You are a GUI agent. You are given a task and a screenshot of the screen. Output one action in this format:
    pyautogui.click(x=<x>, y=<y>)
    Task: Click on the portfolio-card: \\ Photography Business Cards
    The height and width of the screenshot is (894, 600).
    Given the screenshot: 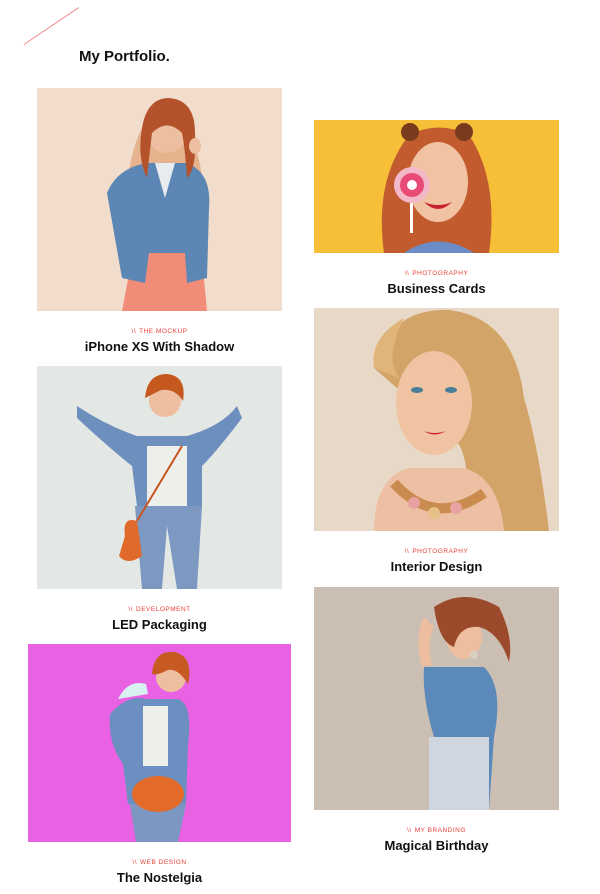 What is the action you would take?
    pyautogui.click(x=436, y=208)
    